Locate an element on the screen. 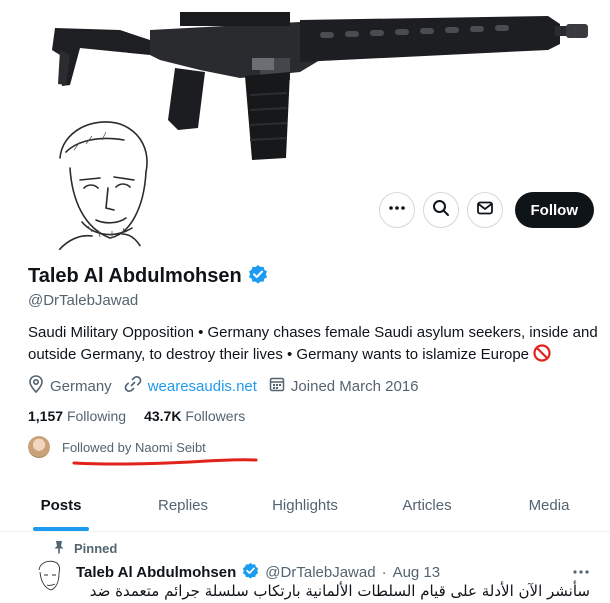  pin-icon is located at coordinates (59, 548).